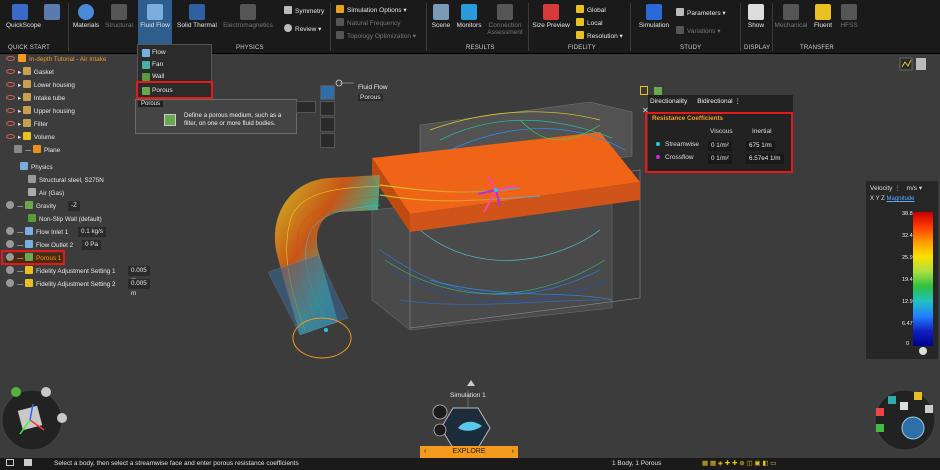 This screenshot has width=940, height=470. What do you see at coordinates (720, 146) in the screenshot?
I see `streamwise-viscous-input: 0 1/m²` at bounding box center [720, 146].